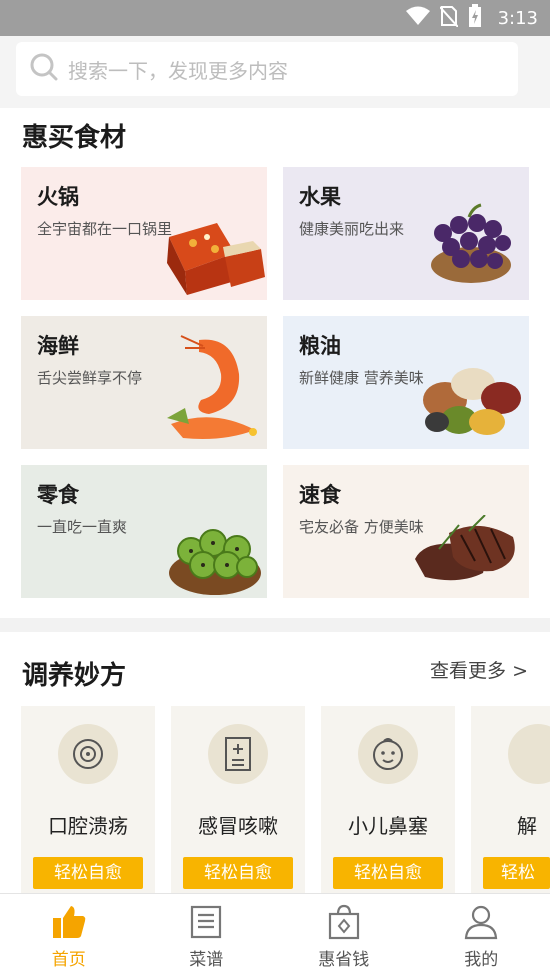 The width and height of the screenshot is (550, 977). I want to click on nav-label: 我的, so click(481, 960).